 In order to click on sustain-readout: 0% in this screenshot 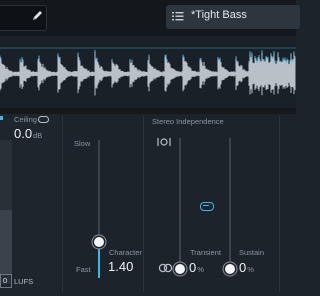, I will do `click(246, 268)`.